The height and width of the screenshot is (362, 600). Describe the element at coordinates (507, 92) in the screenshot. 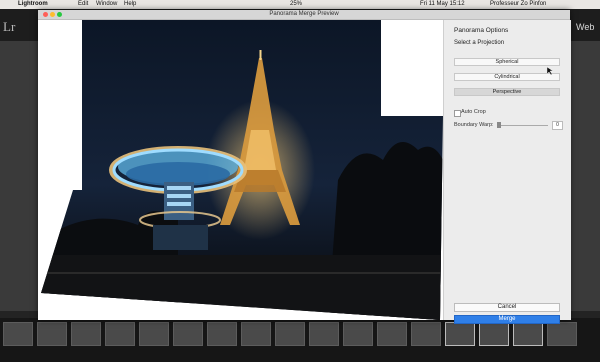

I see `perspective-button: Perspective` at that location.